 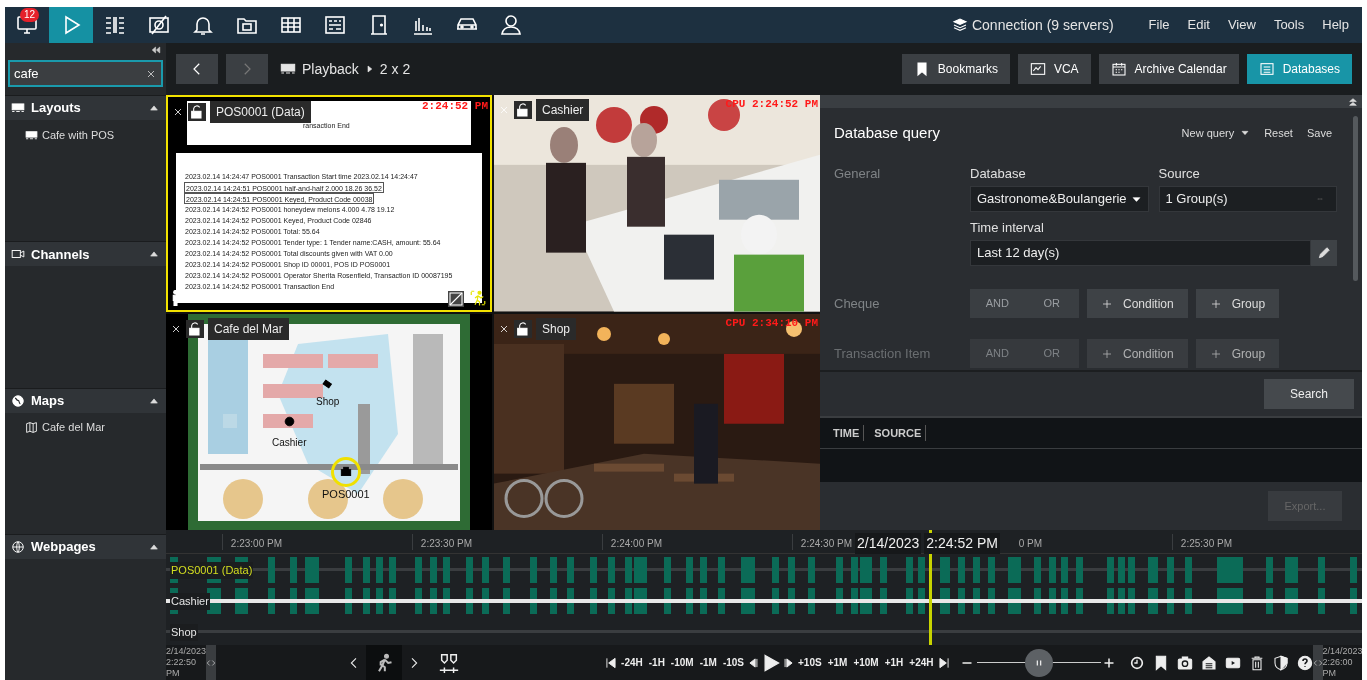 What do you see at coordinates (837, 662) in the screenshot?
I see `jump-button: +1M` at bounding box center [837, 662].